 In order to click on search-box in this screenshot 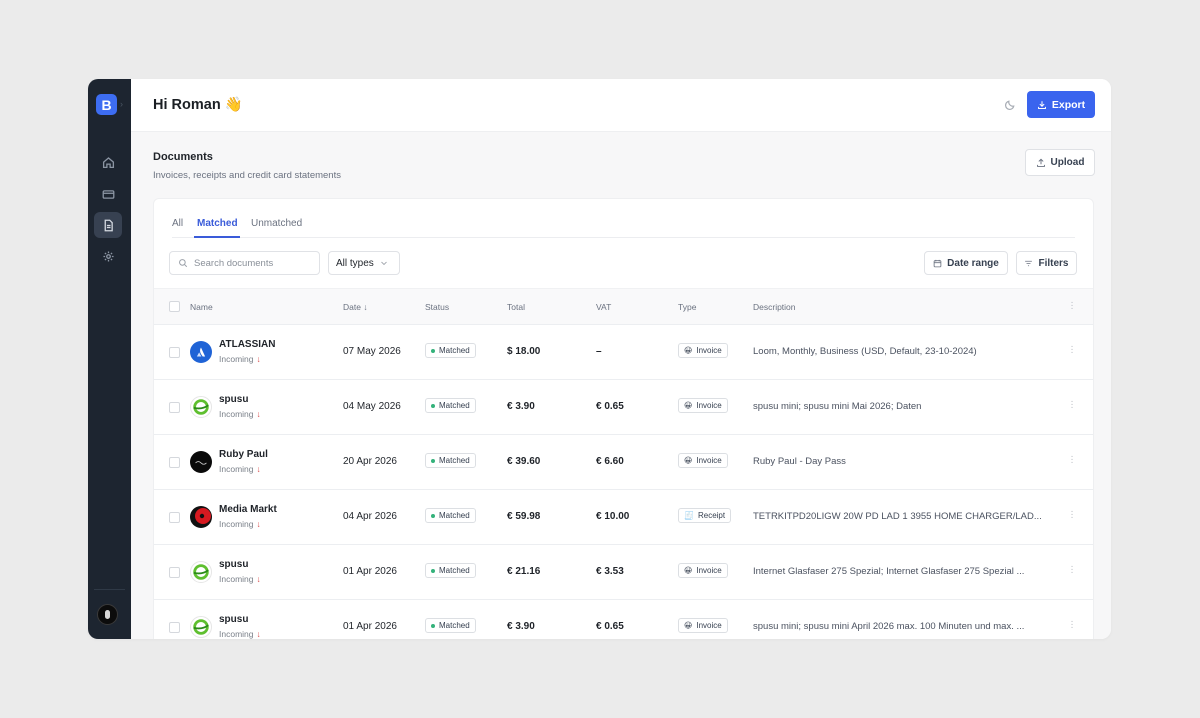, I will do `click(244, 263)`.